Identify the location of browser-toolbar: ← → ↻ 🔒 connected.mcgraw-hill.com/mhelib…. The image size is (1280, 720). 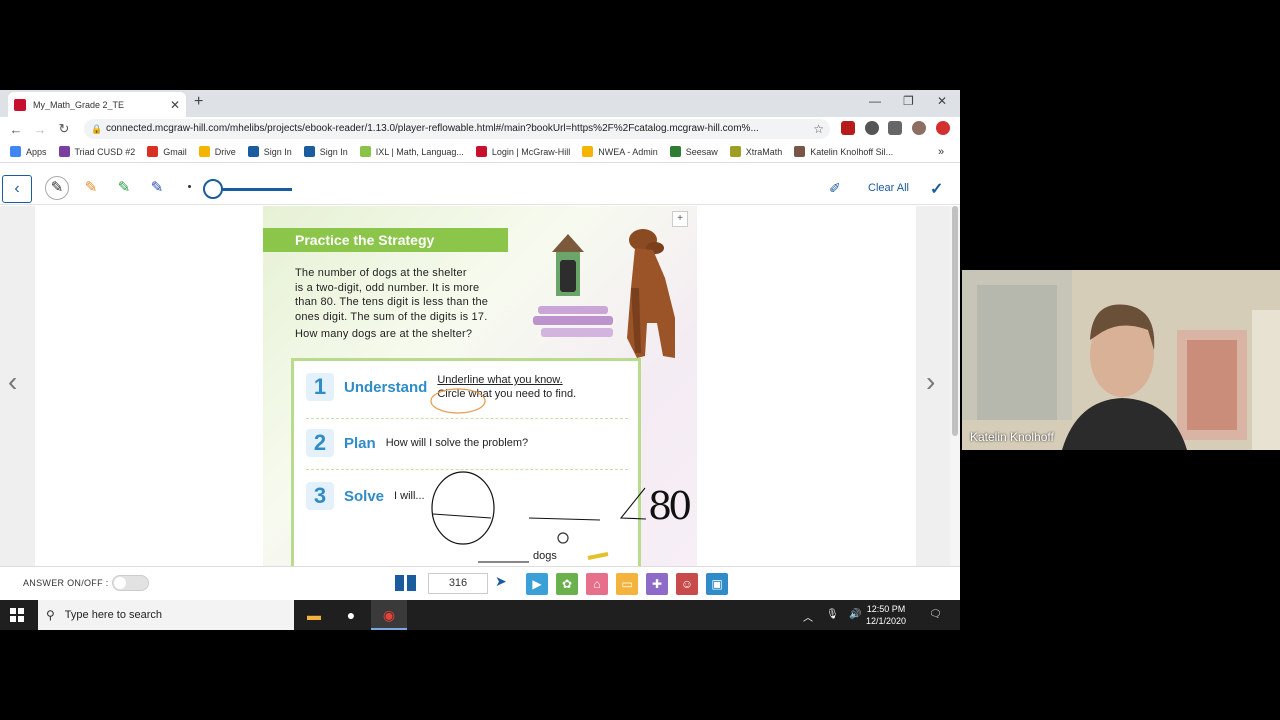
(480, 129).